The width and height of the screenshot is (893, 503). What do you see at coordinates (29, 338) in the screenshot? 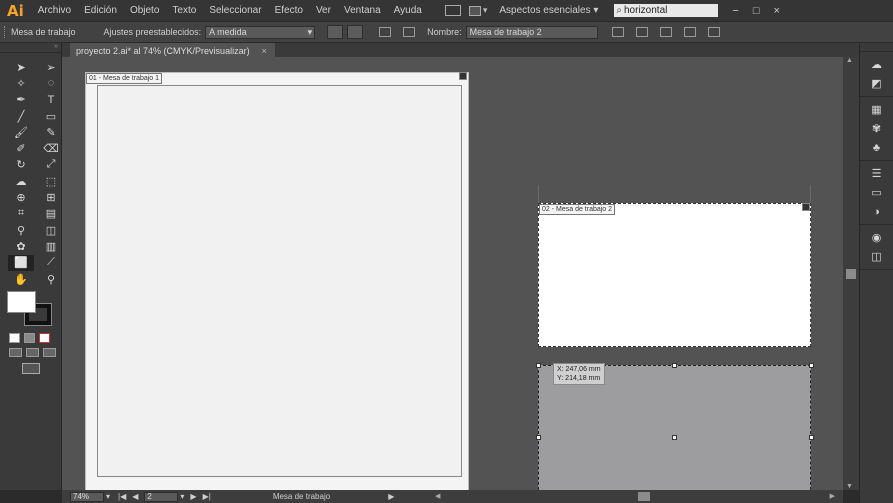
I see `gradient-button` at bounding box center [29, 338].